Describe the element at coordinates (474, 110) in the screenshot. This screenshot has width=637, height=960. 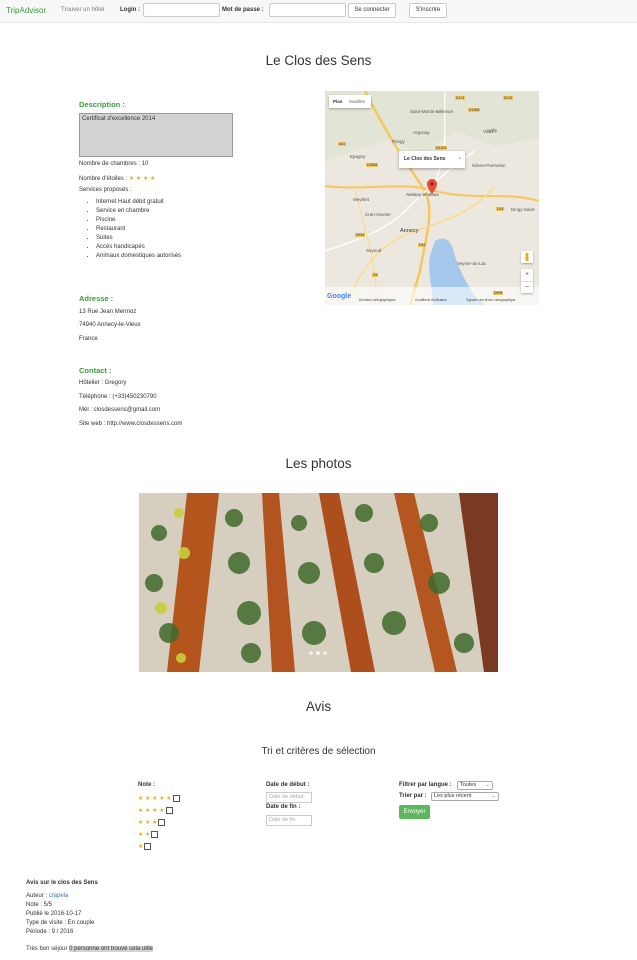
I see `map-road-badge: D1508` at that location.